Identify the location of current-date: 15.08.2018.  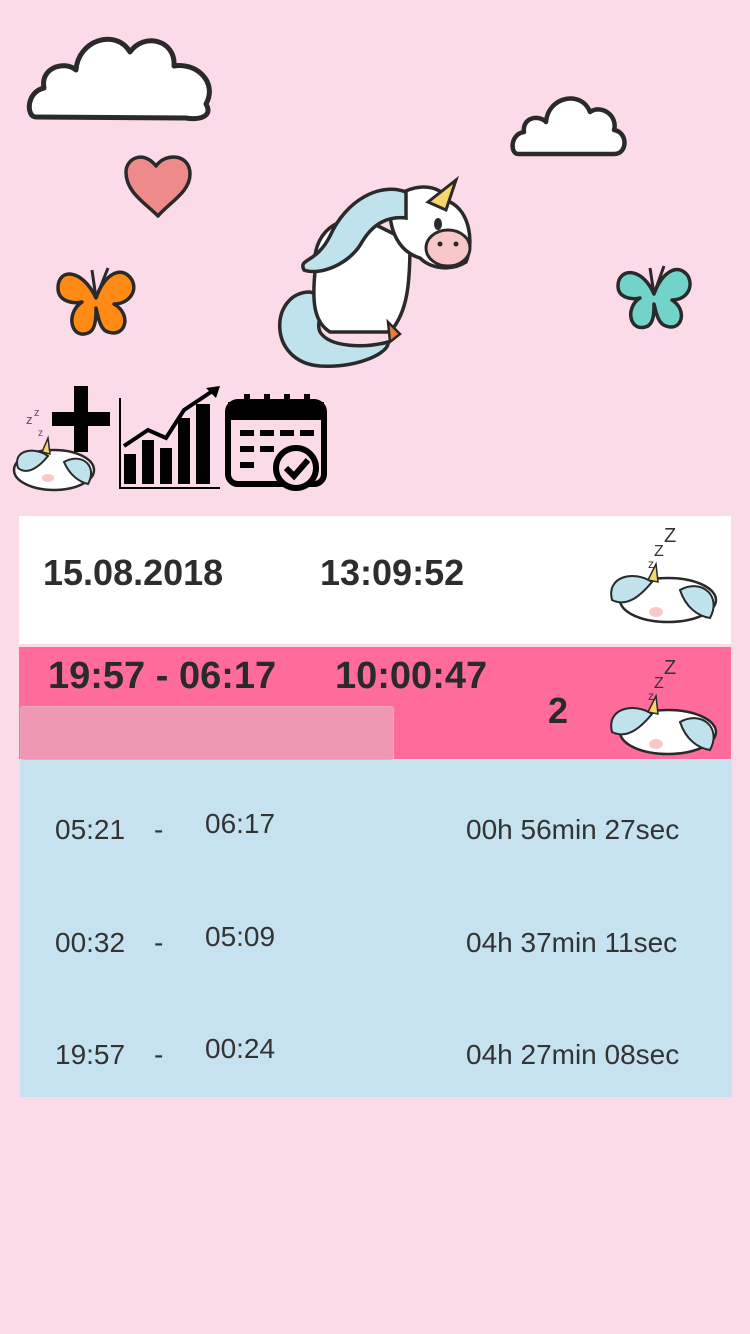
(133, 572).